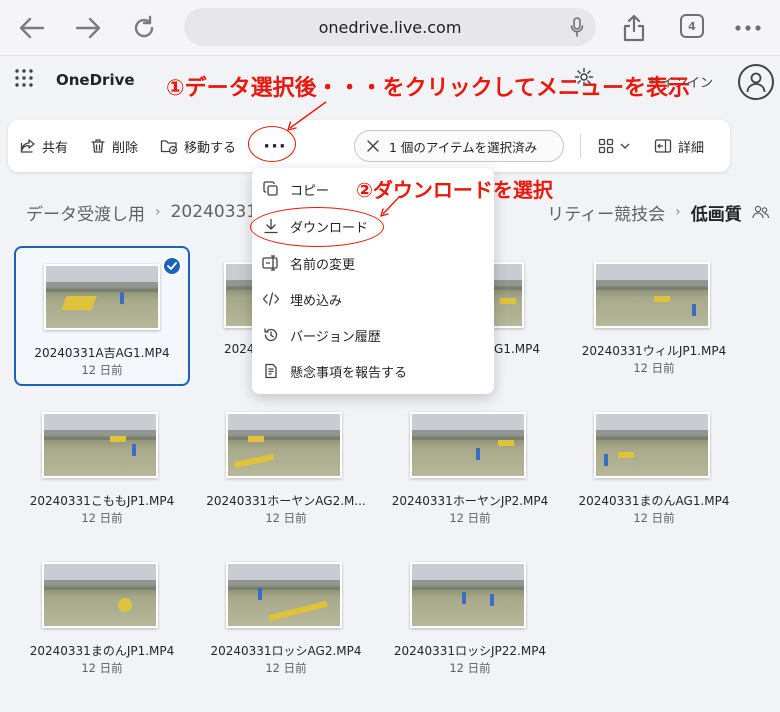 The image size is (780, 712). I want to click on embed-icon, so click(271, 299).